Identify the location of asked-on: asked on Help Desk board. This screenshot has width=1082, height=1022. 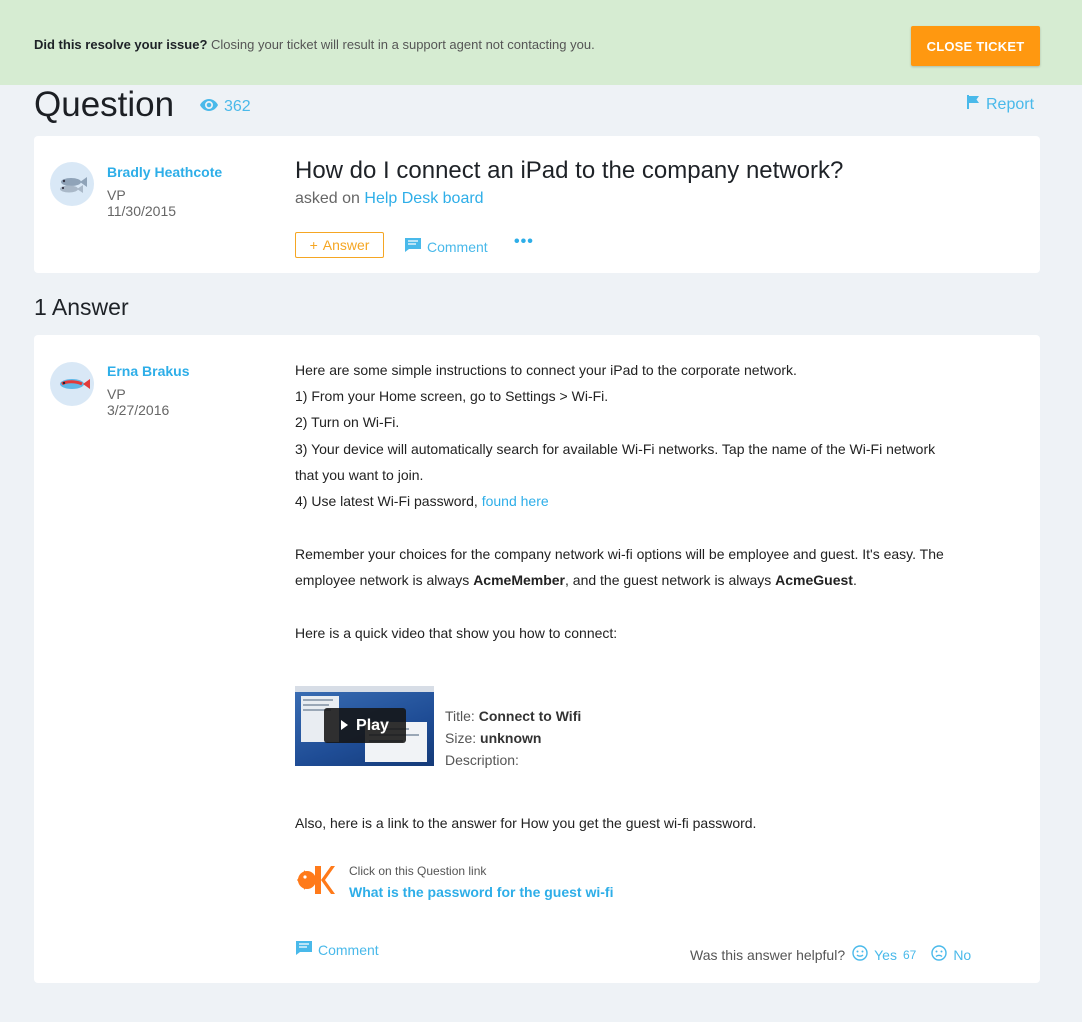
(389, 199).